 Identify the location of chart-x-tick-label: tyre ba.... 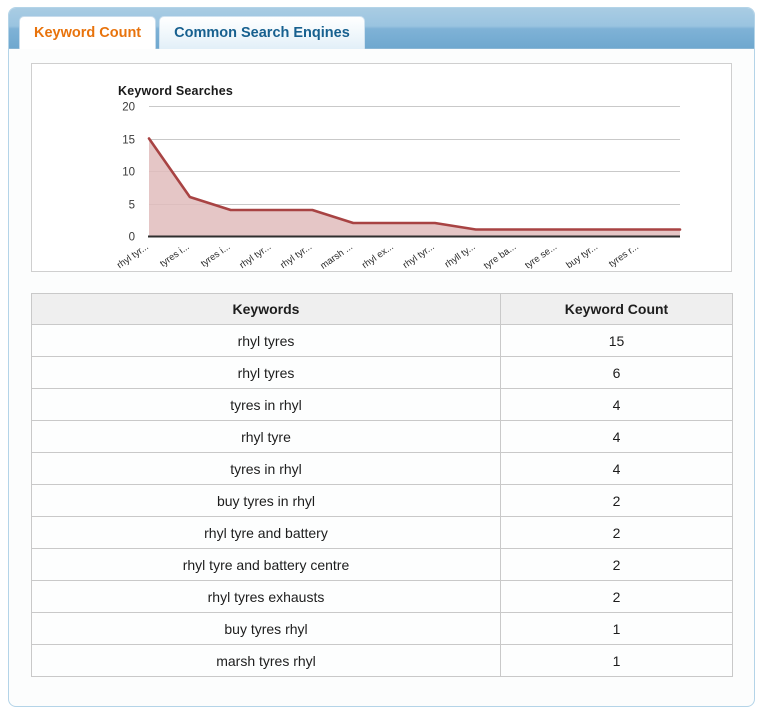
(500, 256).